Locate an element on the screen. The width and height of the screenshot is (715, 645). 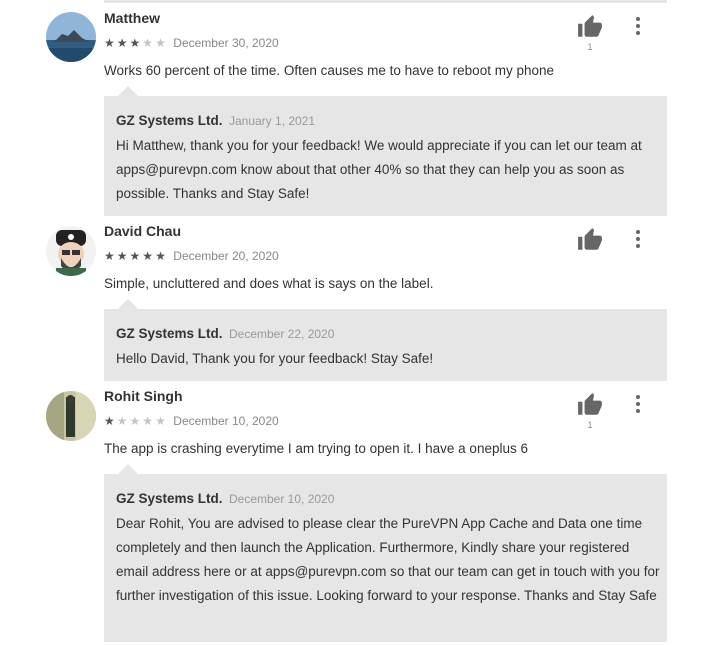
rating-row: ★★★★★ December 30, 2020 is located at coordinates (191, 42).